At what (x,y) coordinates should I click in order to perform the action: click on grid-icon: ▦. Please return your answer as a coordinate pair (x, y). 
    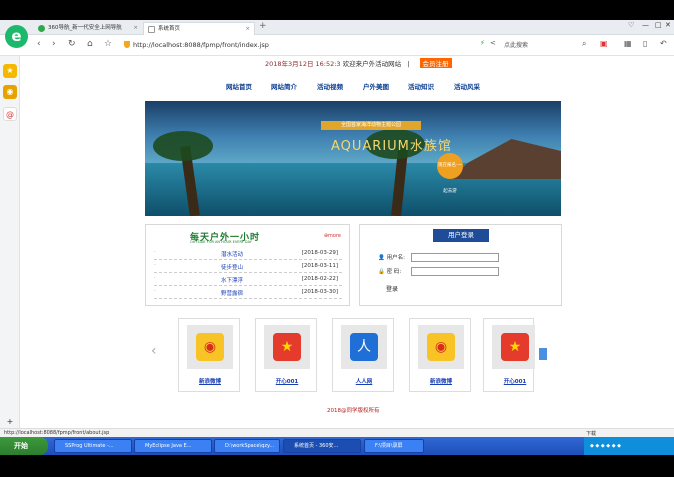
    Looking at the image, I should click on (628, 43).